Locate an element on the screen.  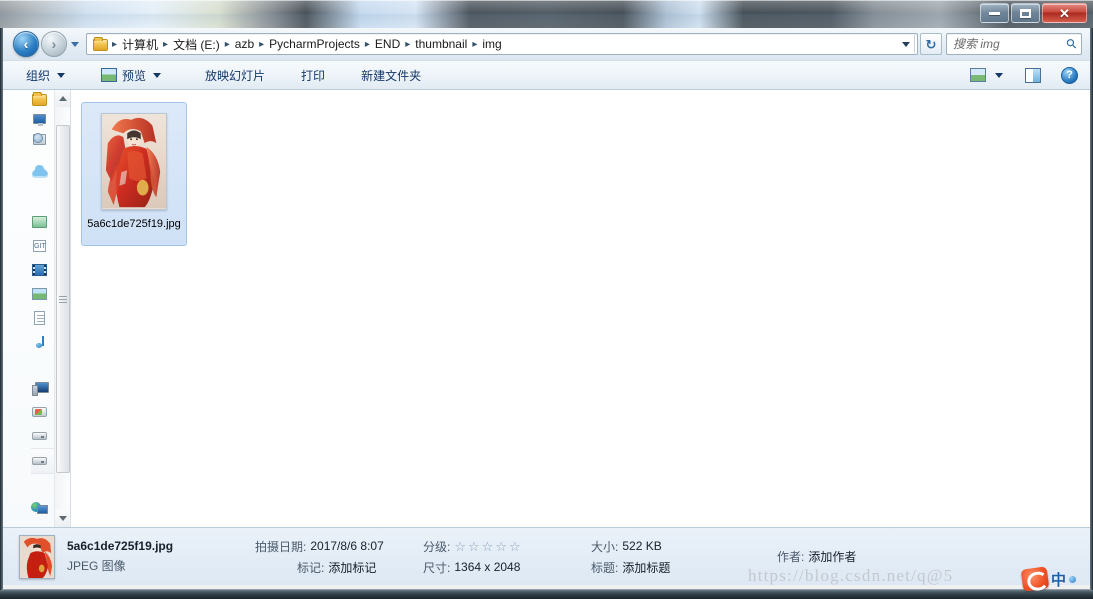
sidebar-item-drive-d is located at coordinates (42, 436).